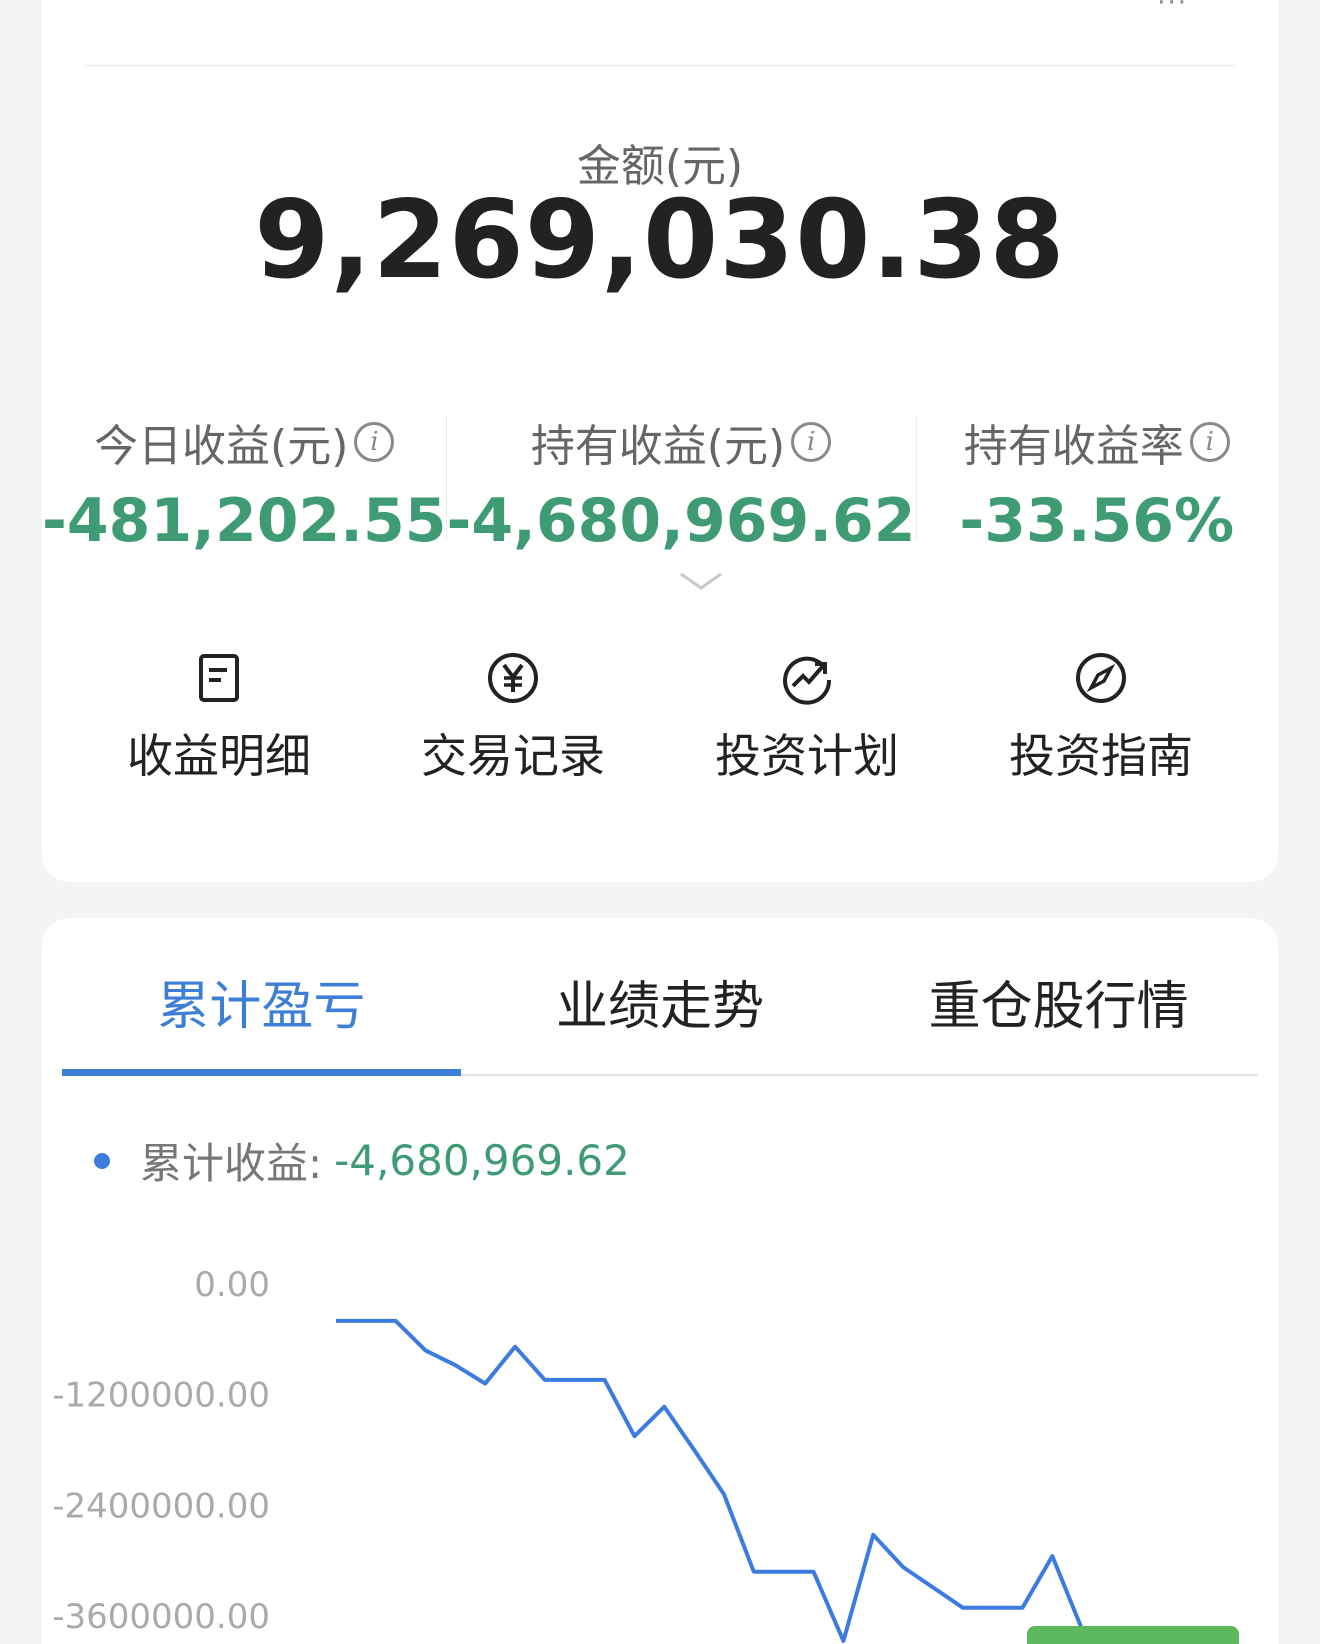  What do you see at coordinates (1101, 756) in the screenshot?
I see `action-label: 投资指南` at bounding box center [1101, 756].